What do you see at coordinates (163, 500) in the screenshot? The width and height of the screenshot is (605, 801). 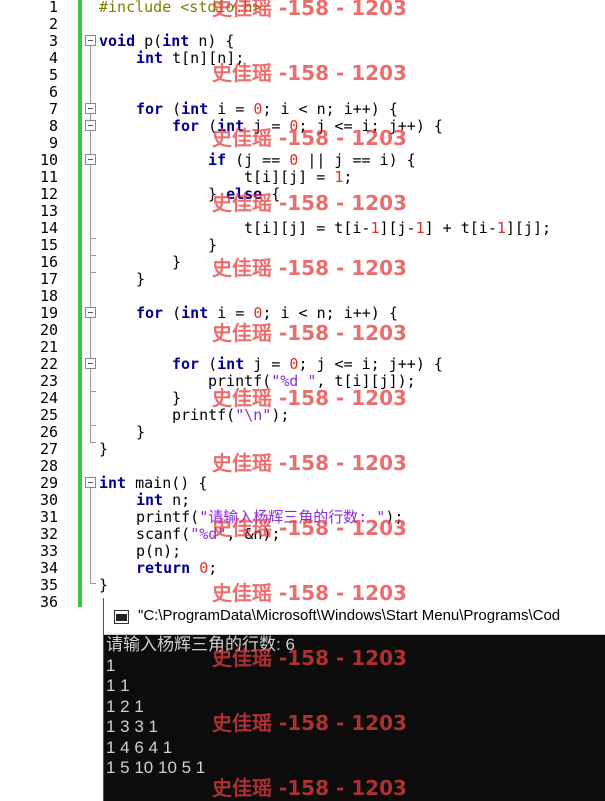 I see `code-line-30: int n;` at bounding box center [163, 500].